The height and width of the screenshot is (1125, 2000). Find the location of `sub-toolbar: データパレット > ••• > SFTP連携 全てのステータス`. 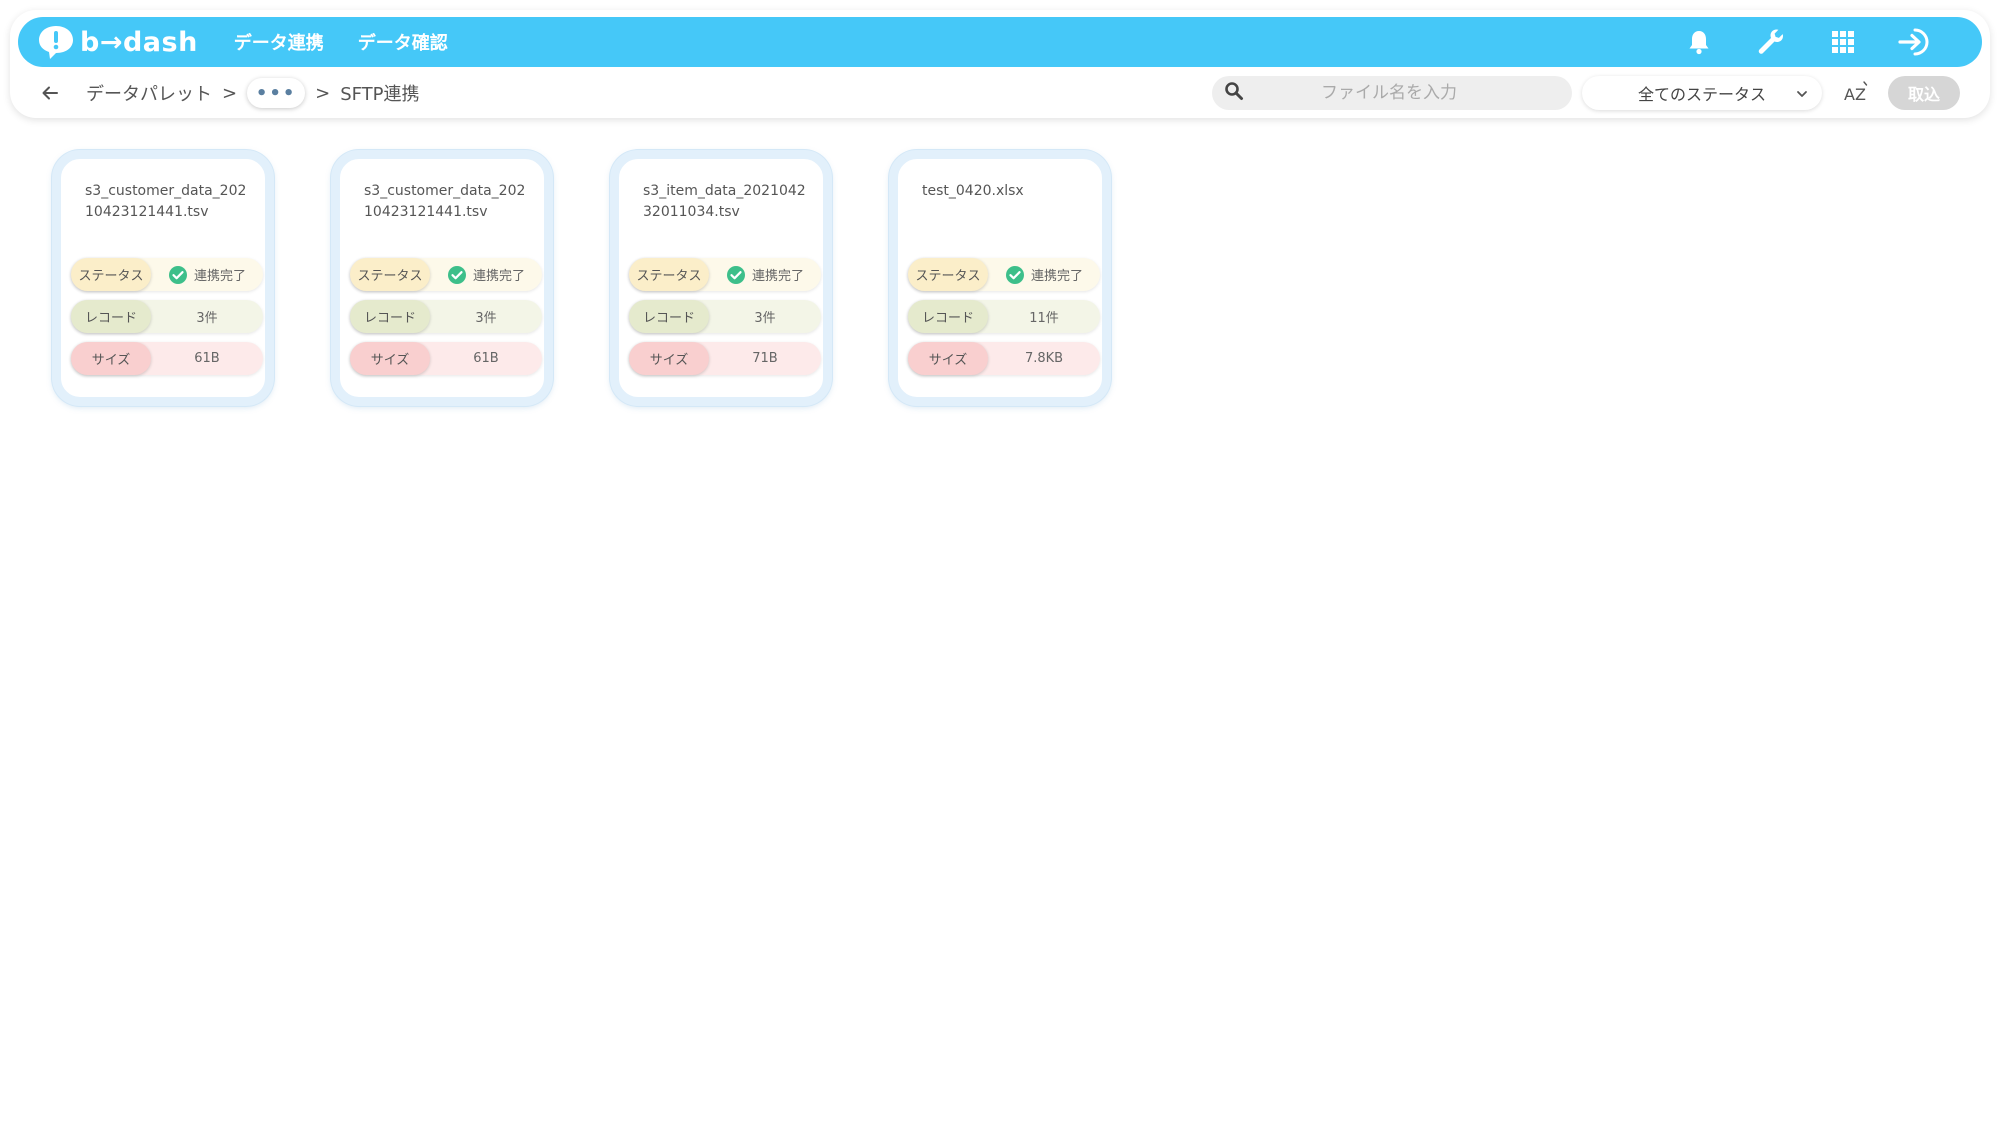

sub-toolbar: データパレット > ••• > SFTP連携 全てのステータス is located at coordinates (1000, 93).